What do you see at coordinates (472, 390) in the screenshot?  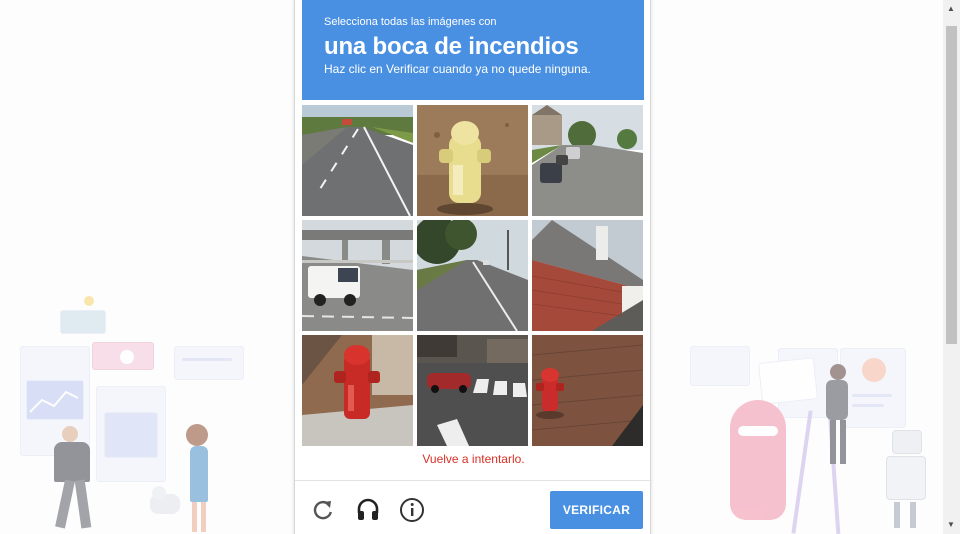 I see `image-tile-crosswalk` at bounding box center [472, 390].